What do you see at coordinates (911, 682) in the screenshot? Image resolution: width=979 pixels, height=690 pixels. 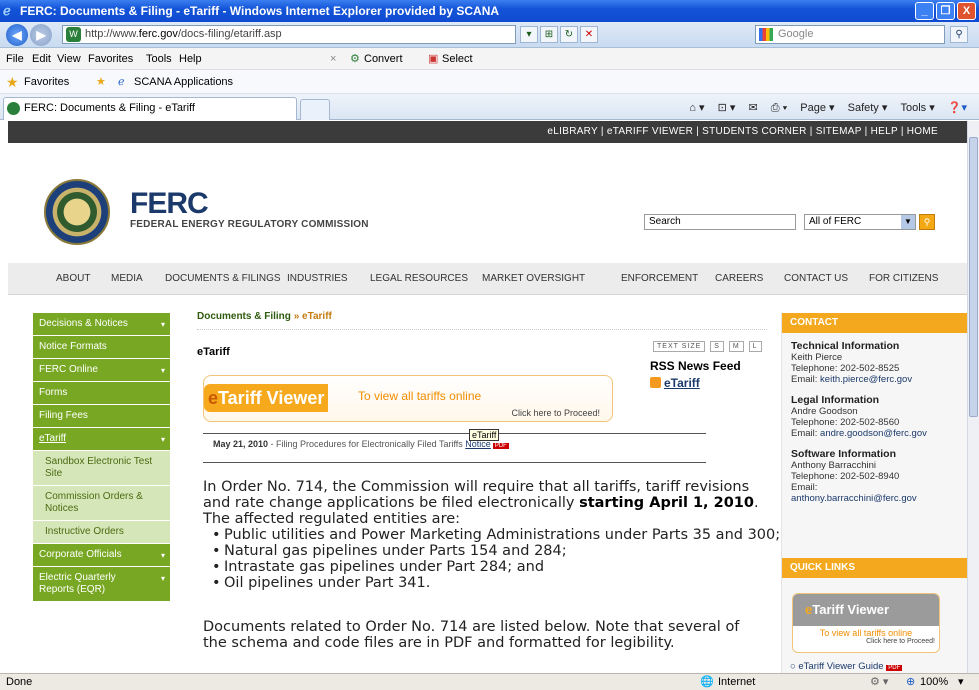 I see `zoom-icon: ⊕` at bounding box center [911, 682].